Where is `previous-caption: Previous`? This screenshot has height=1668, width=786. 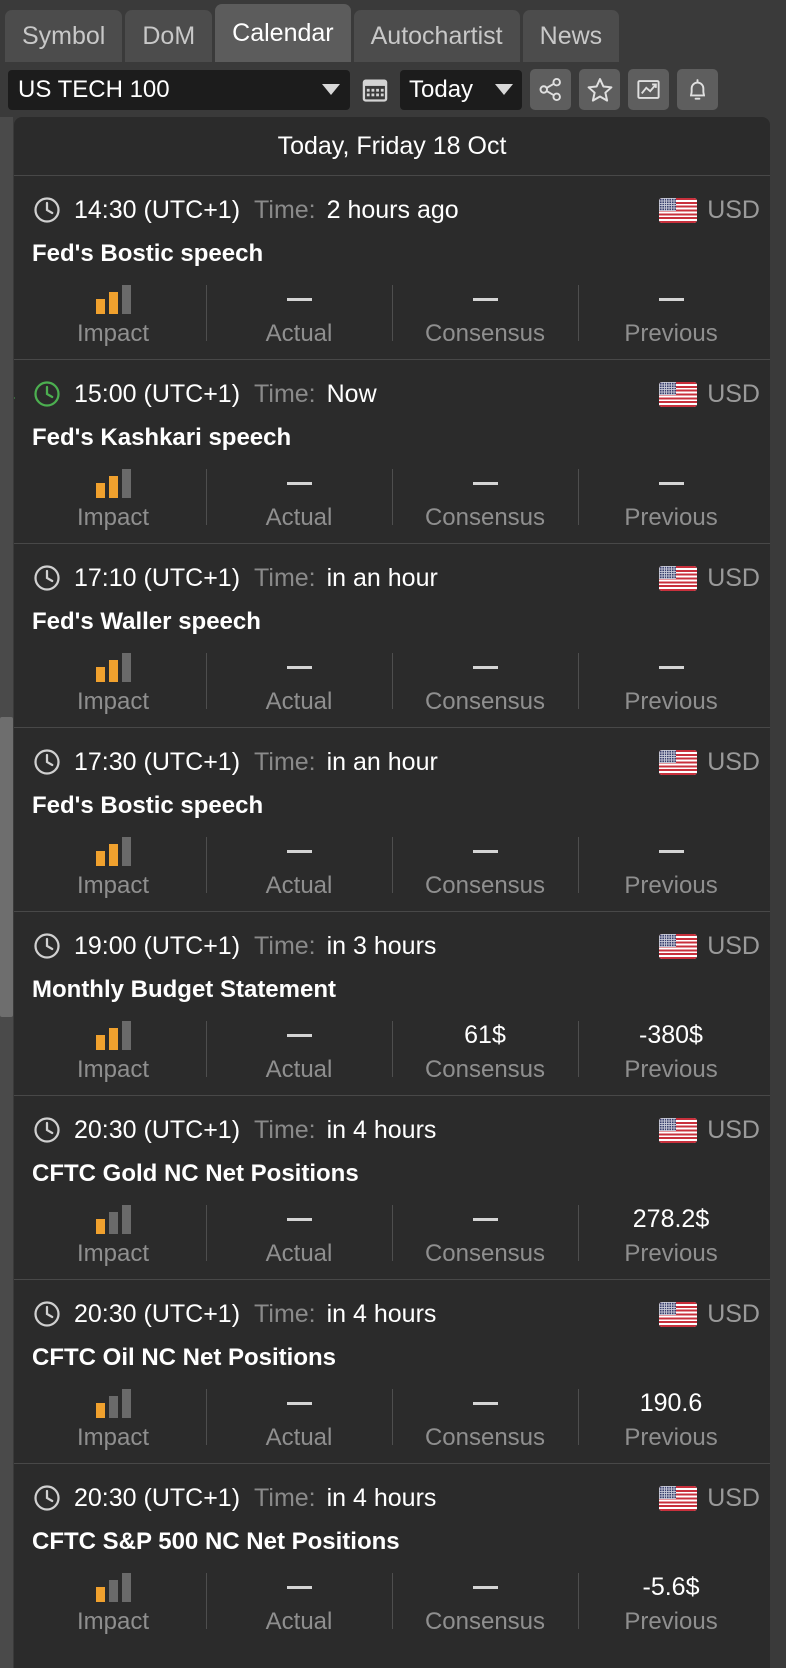
previous-caption: Previous is located at coordinates (671, 701).